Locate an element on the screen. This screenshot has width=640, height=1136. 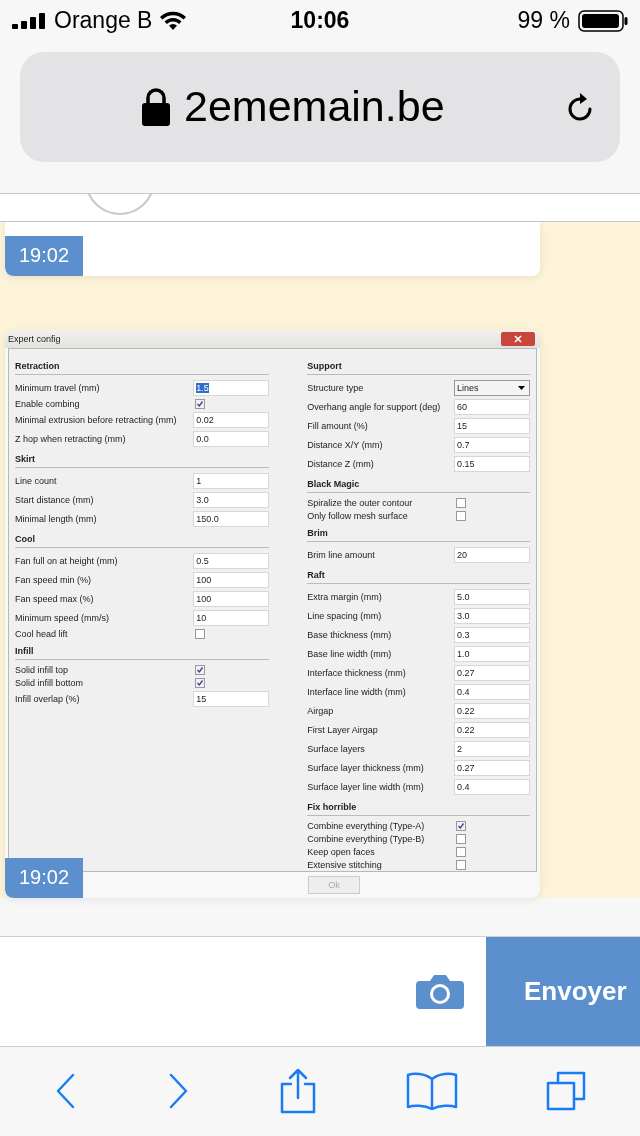
input-field: 1 is located at coordinates (231, 480).